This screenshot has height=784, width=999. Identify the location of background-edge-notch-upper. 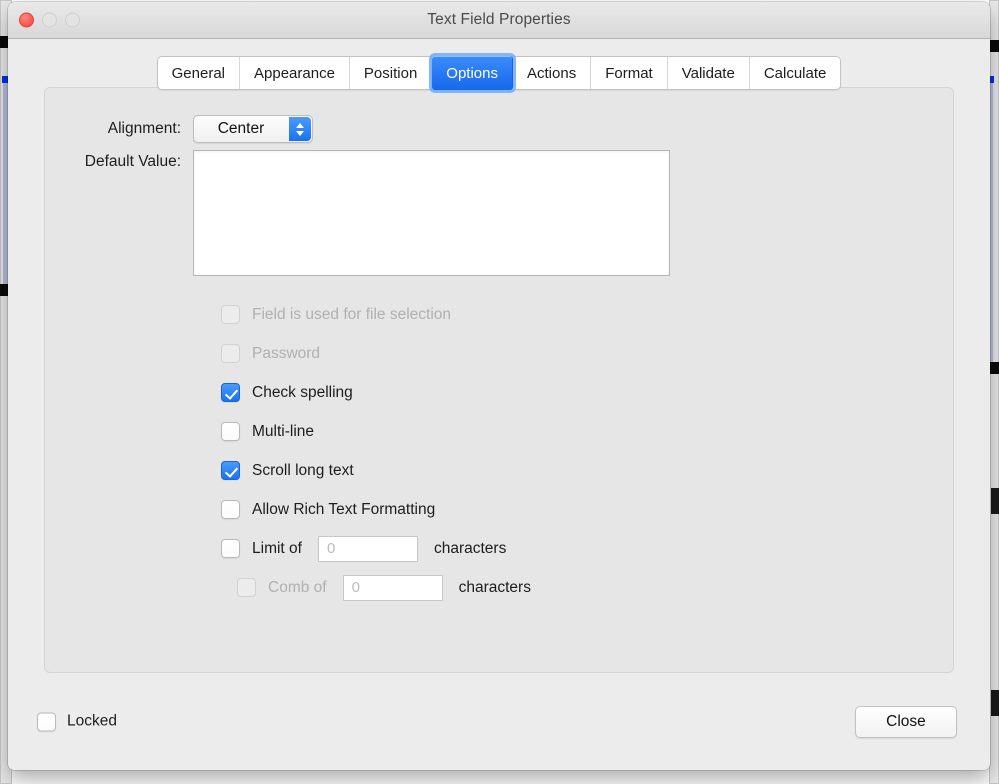
(995, 501).